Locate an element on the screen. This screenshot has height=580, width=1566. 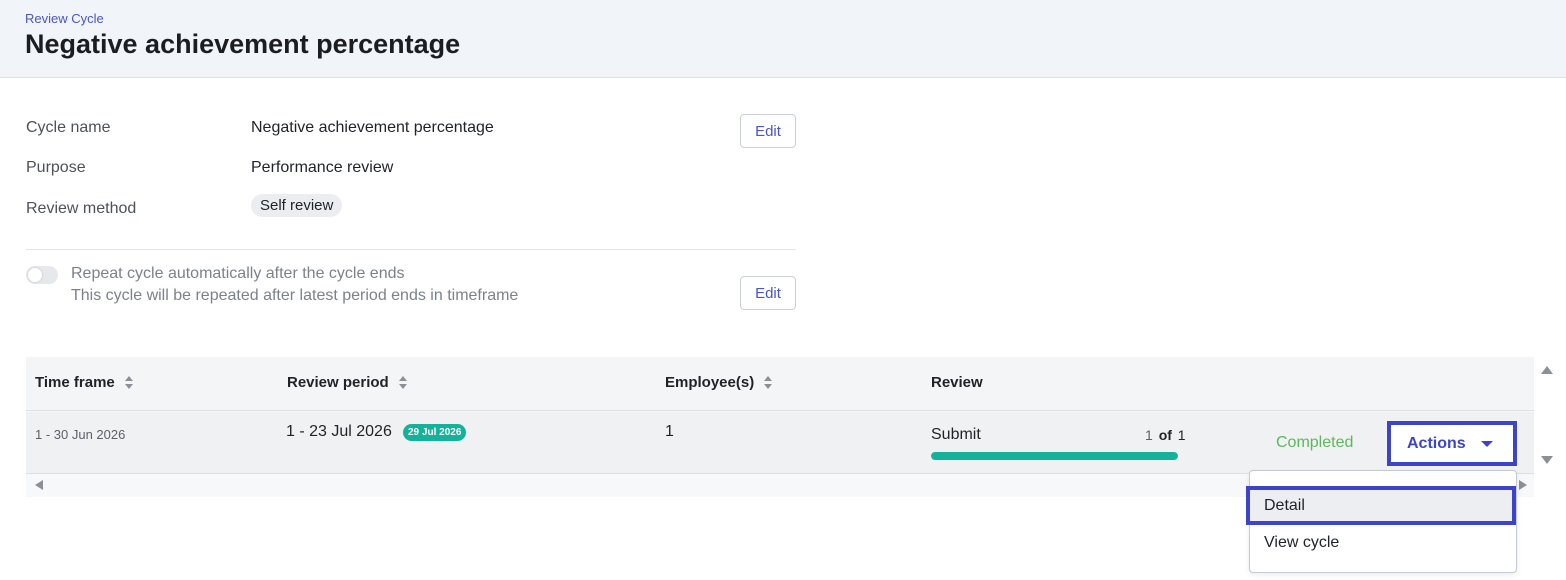
column-time-frame: Time frame is located at coordinates (84, 382).